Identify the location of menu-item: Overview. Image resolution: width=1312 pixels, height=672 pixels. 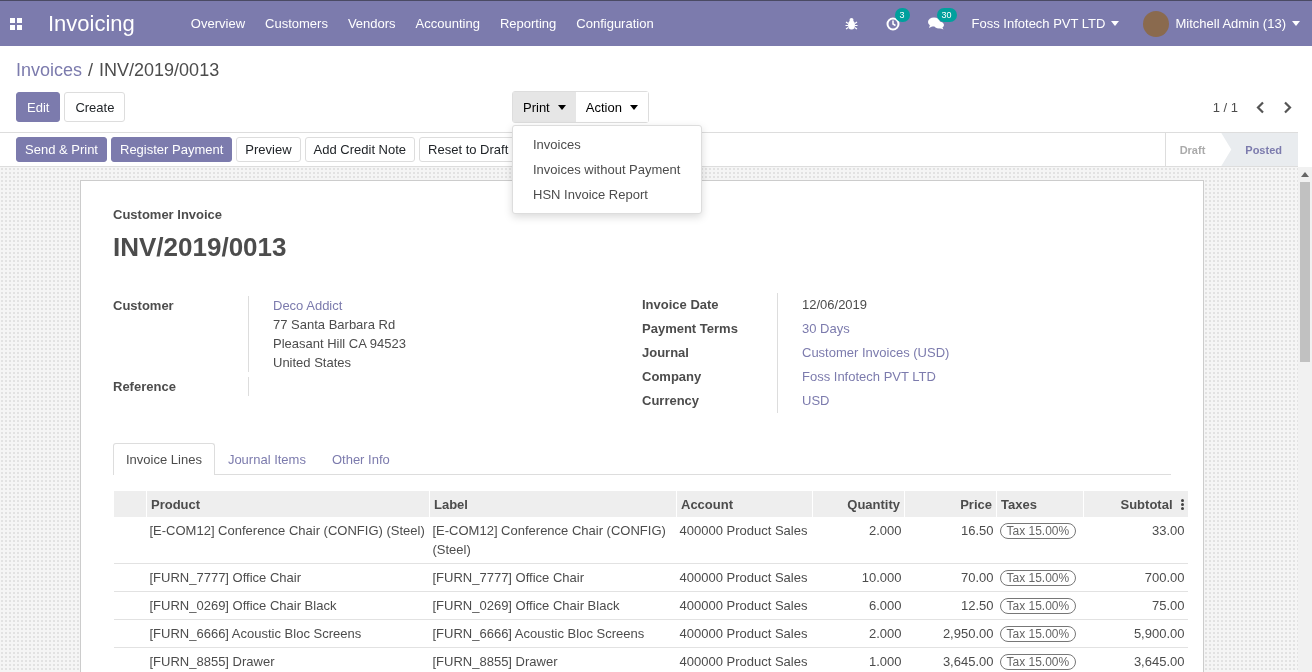
(218, 23).